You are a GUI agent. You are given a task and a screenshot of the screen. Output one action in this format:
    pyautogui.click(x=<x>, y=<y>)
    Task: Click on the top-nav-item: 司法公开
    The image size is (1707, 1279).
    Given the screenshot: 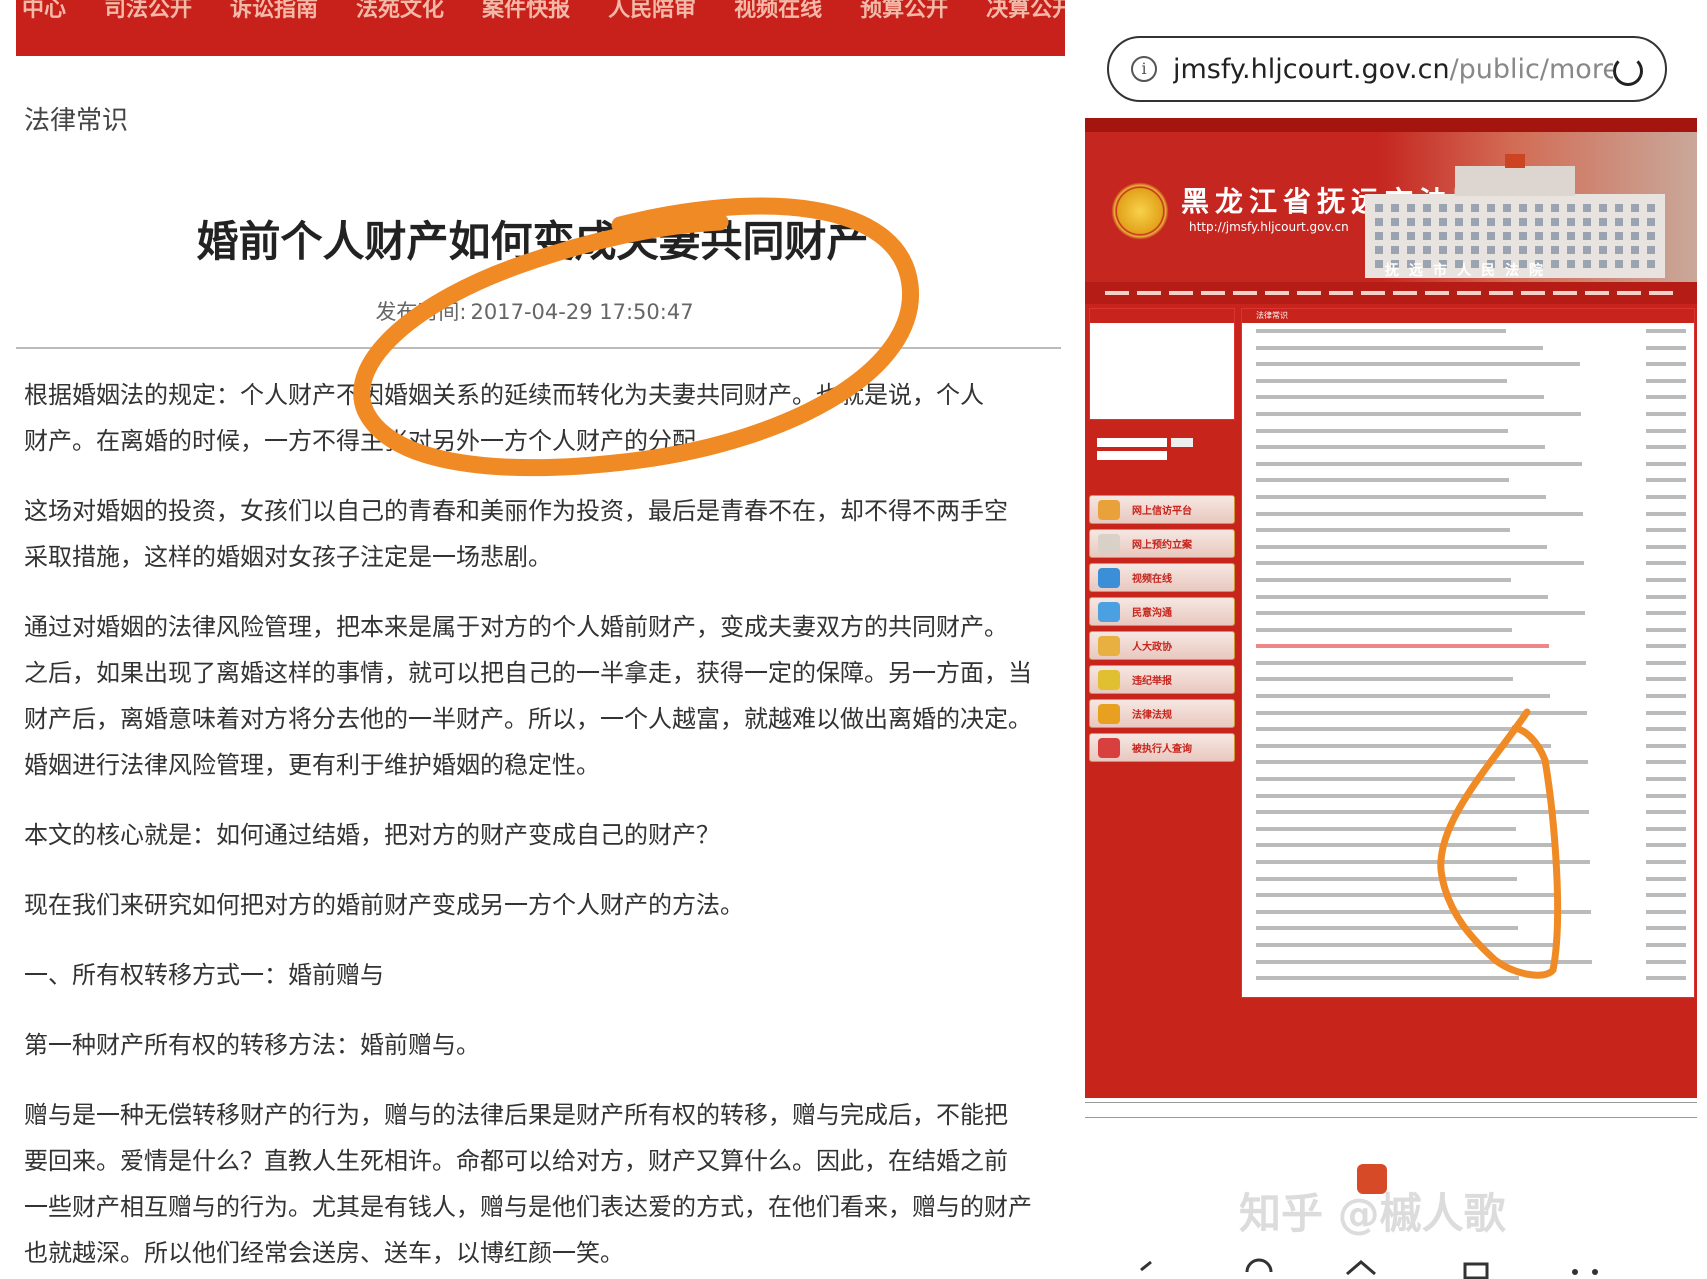 What is the action you would take?
    pyautogui.click(x=148, y=10)
    